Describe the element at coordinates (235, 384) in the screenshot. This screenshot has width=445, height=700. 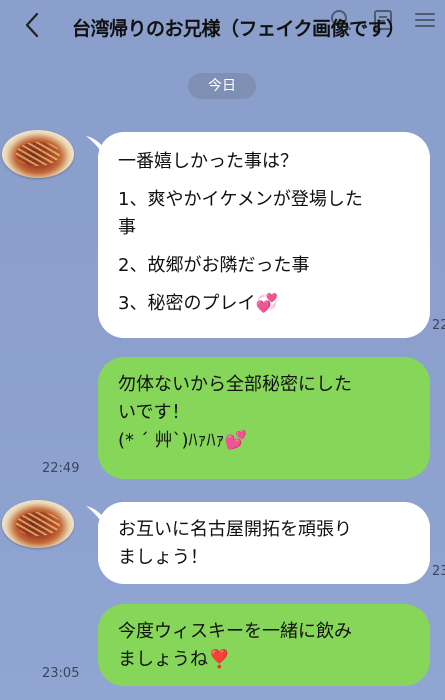
I see `message-line: 勿体ないから全部秘密にした` at that location.